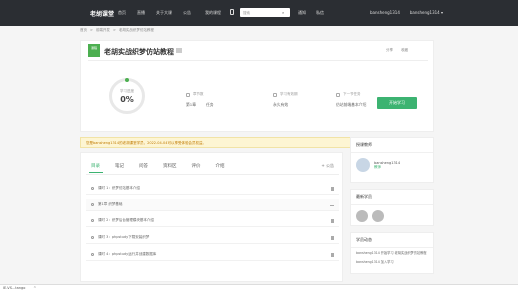 Image resolution: width=518 pixels, height=290 pixels. What do you see at coordinates (94, 50) in the screenshot?
I see `course-tag: 课程` at bounding box center [94, 50].